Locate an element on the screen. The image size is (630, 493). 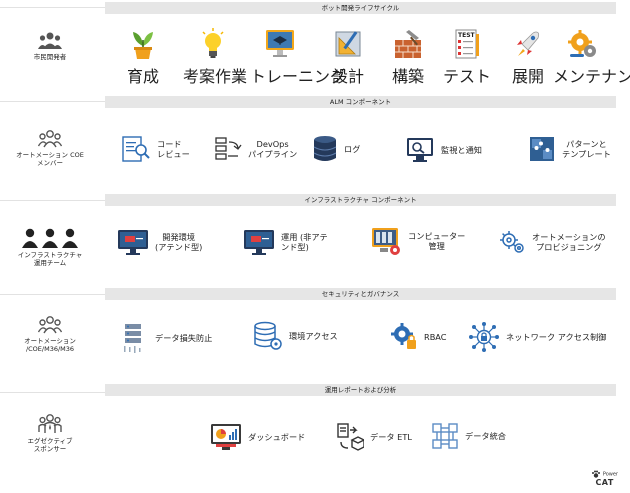
reporting-data-integration: データ統合 is located at coordinates (468, 436).